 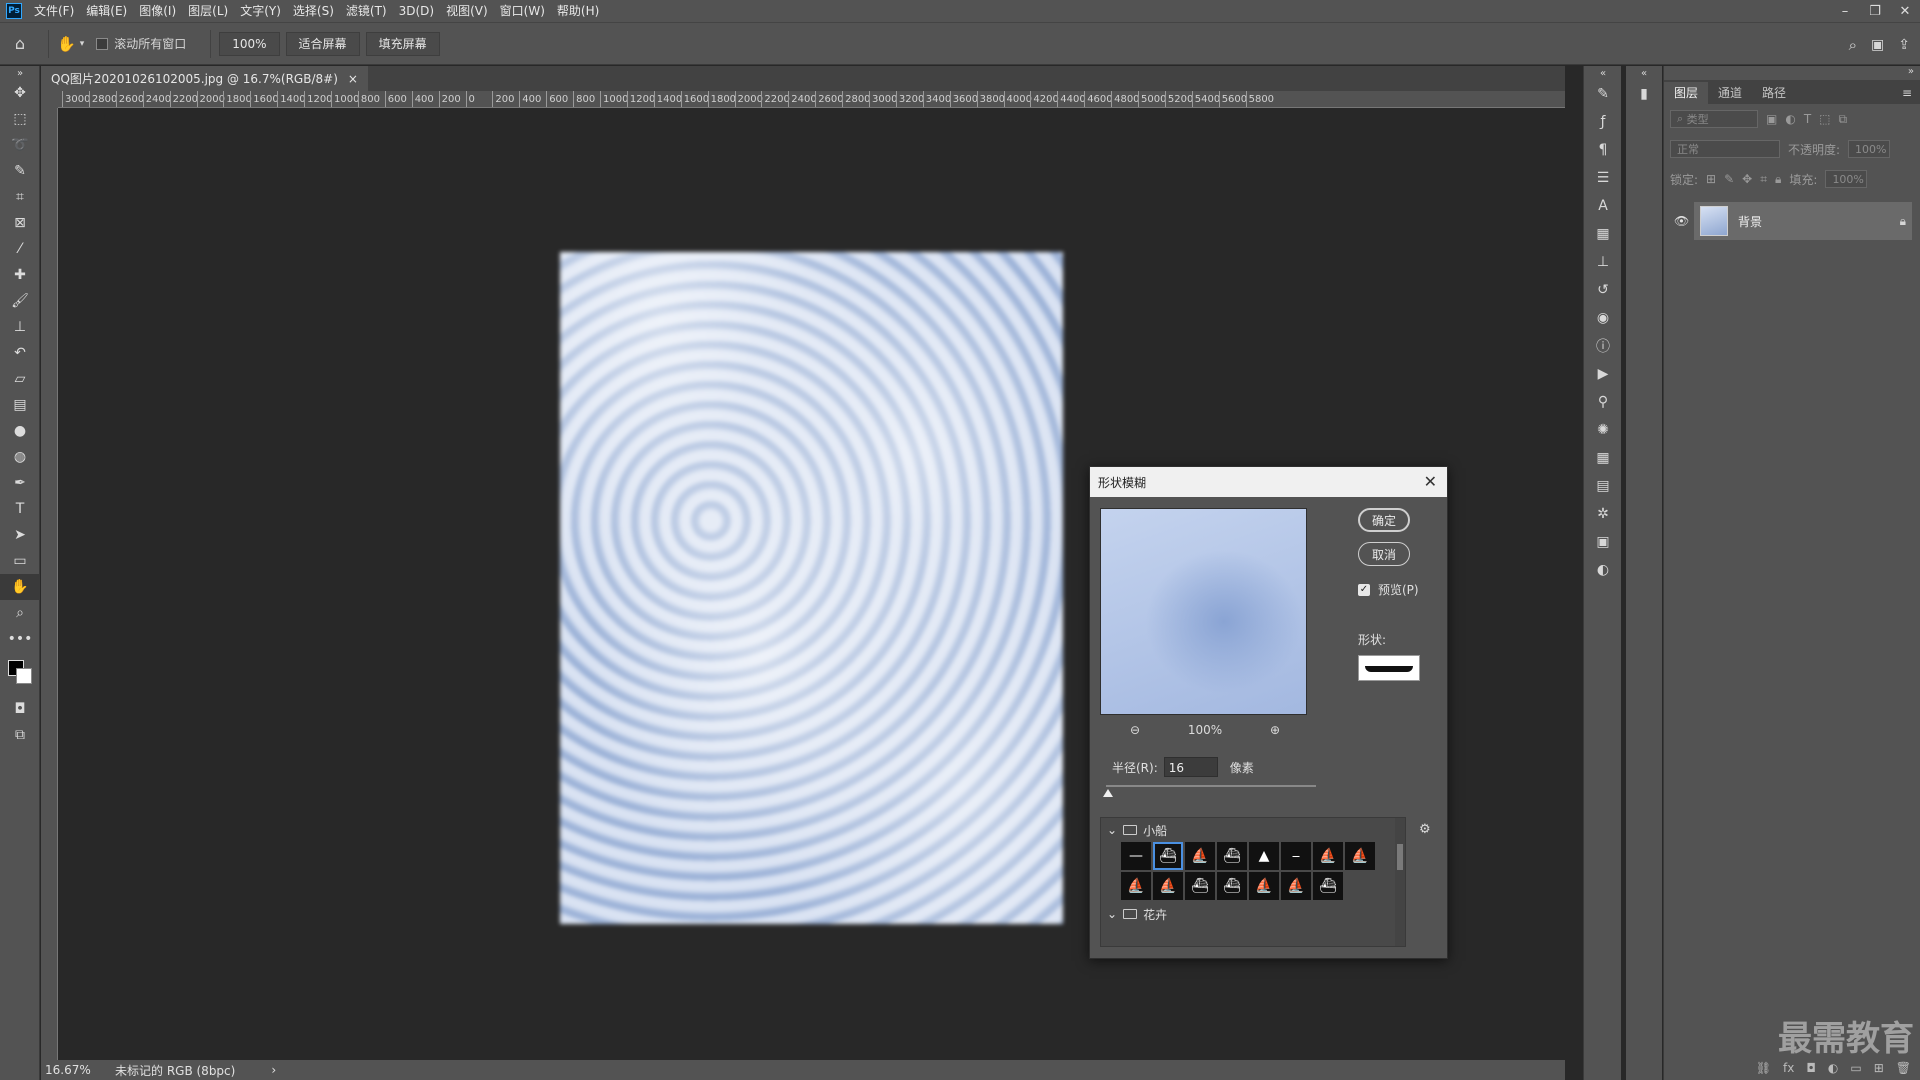 What do you see at coordinates (1824, 119) in the screenshot?
I see `filter-shape-icon: ⬚` at bounding box center [1824, 119].